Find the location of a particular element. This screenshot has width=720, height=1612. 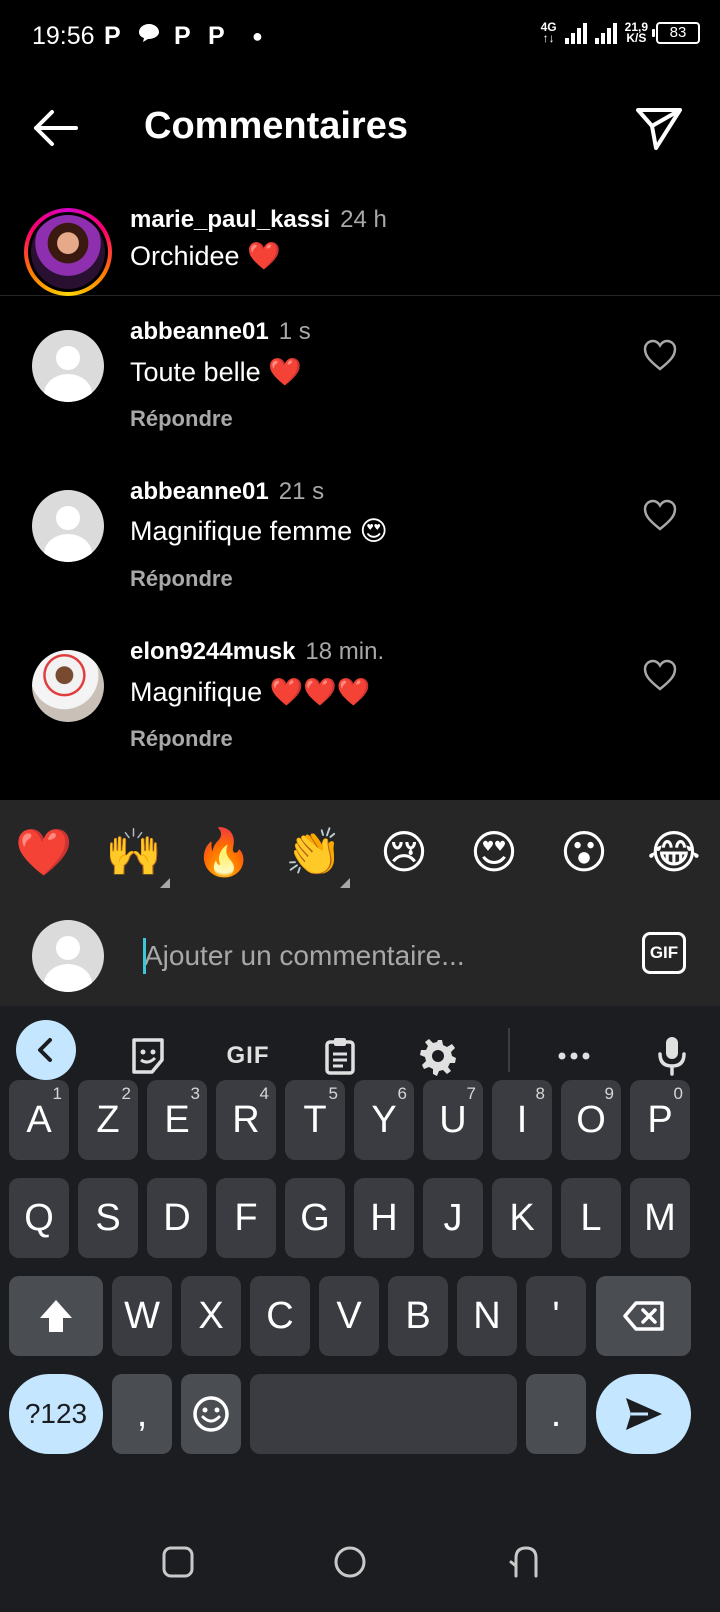

clipboard-button is located at coordinates (340, 1056).